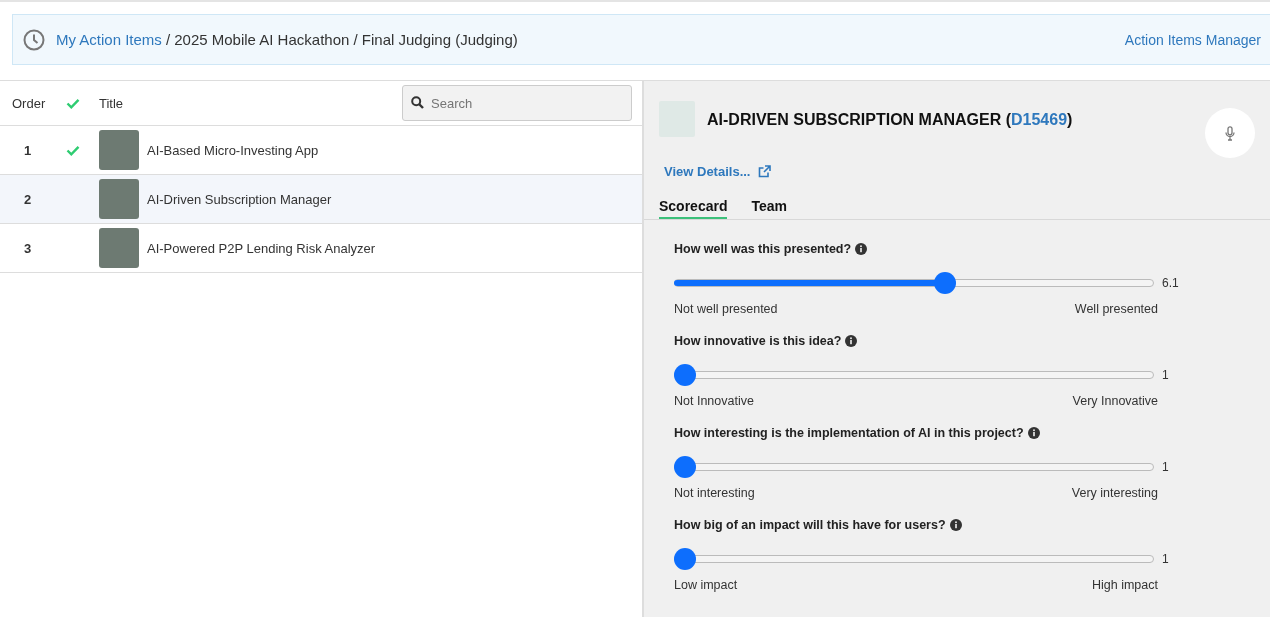 This screenshot has width=1270, height=619. I want to click on min-label: Not well presented, so click(726, 309).